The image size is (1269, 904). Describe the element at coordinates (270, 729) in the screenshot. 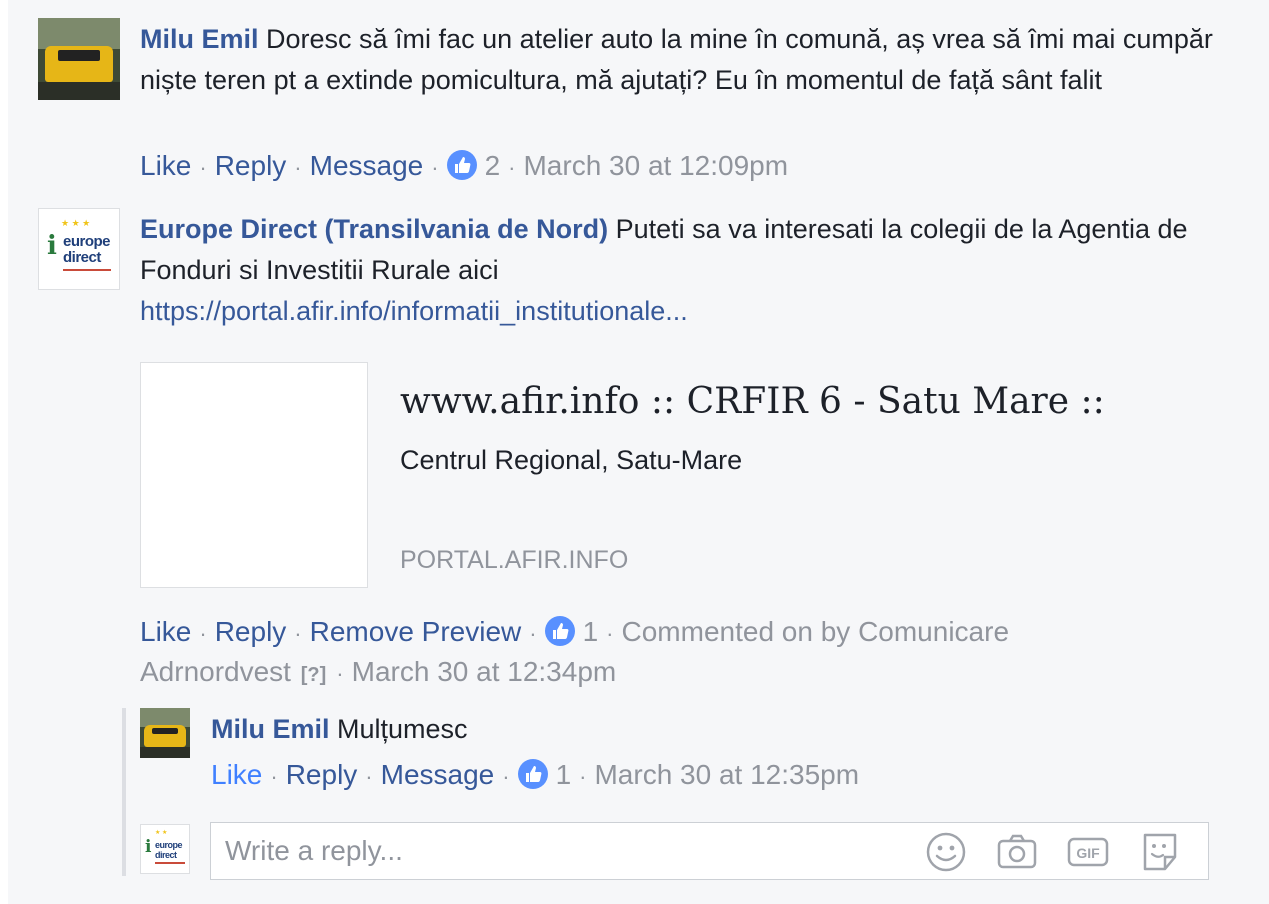

I see `reply-author: Milu Emil` at that location.